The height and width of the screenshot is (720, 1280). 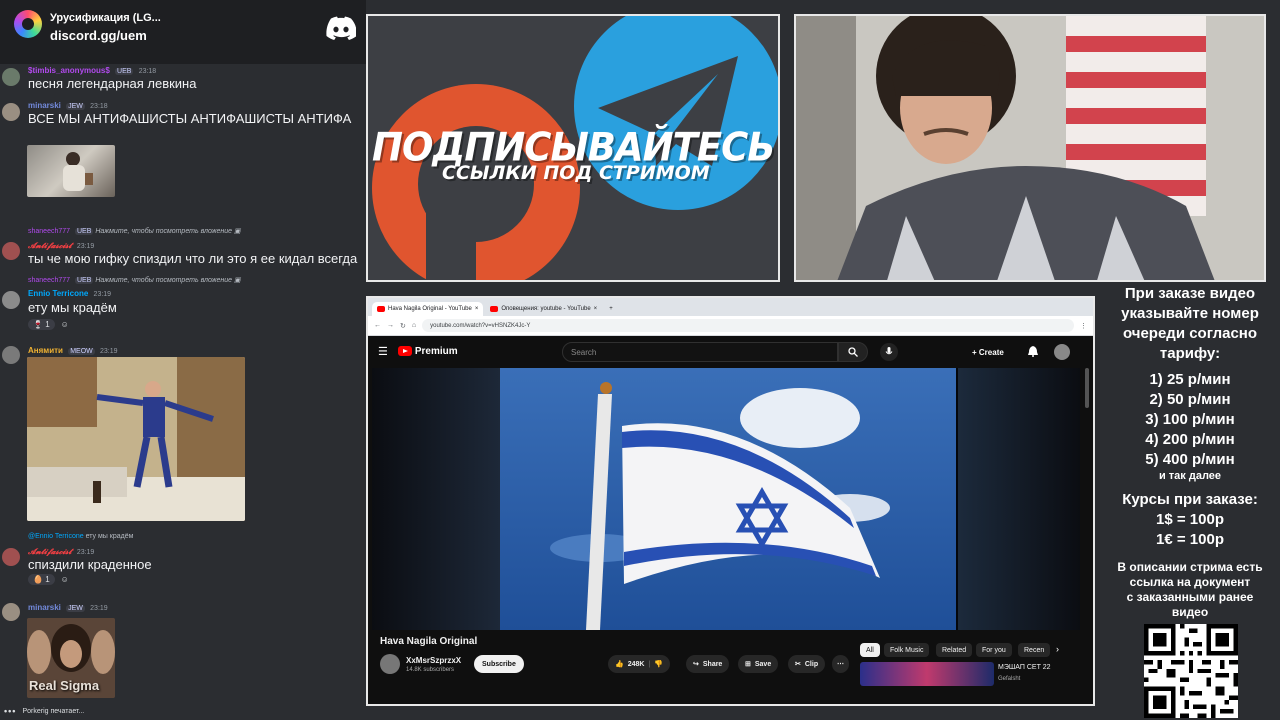 What do you see at coordinates (544, 309) in the screenshot?
I see `browser-tab: Оповещения: youtube - YouTube ×` at bounding box center [544, 309].